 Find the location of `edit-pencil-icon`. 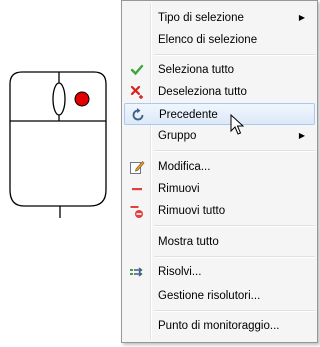

edit-pencil-icon is located at coordinates (137, 167).